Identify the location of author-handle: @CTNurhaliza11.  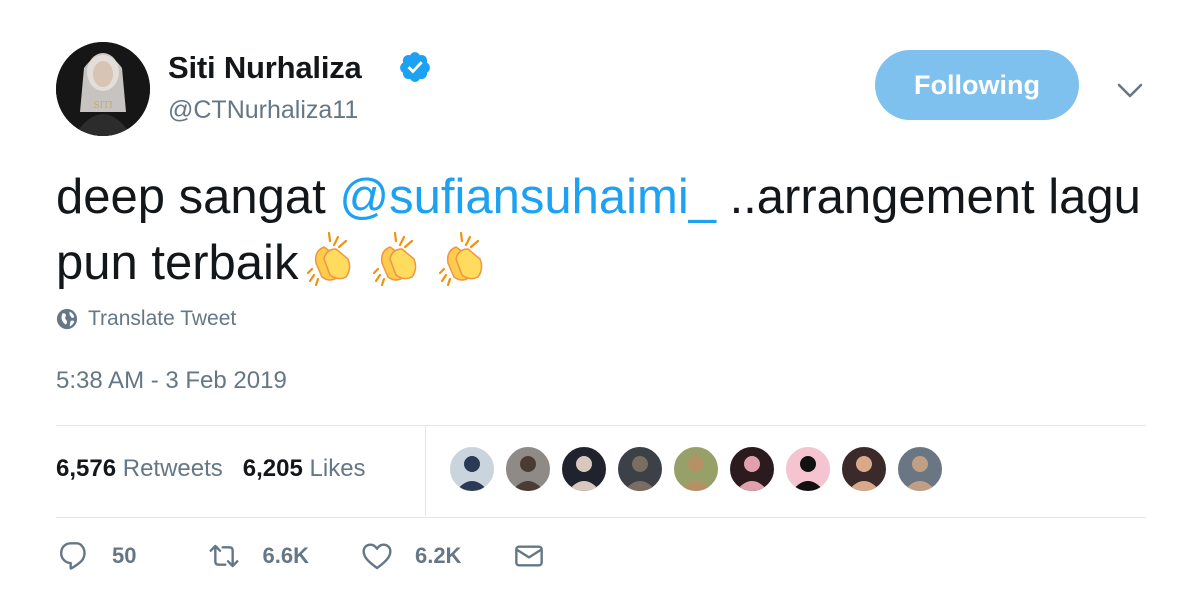
(263, 110).